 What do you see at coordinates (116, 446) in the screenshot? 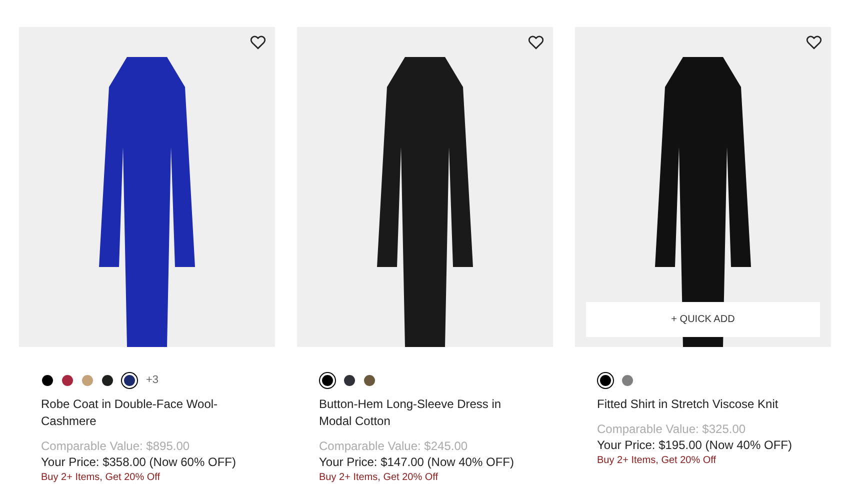
I see `comparable-value: Comparable Value: $895.00` at bounding box center [116, 446].